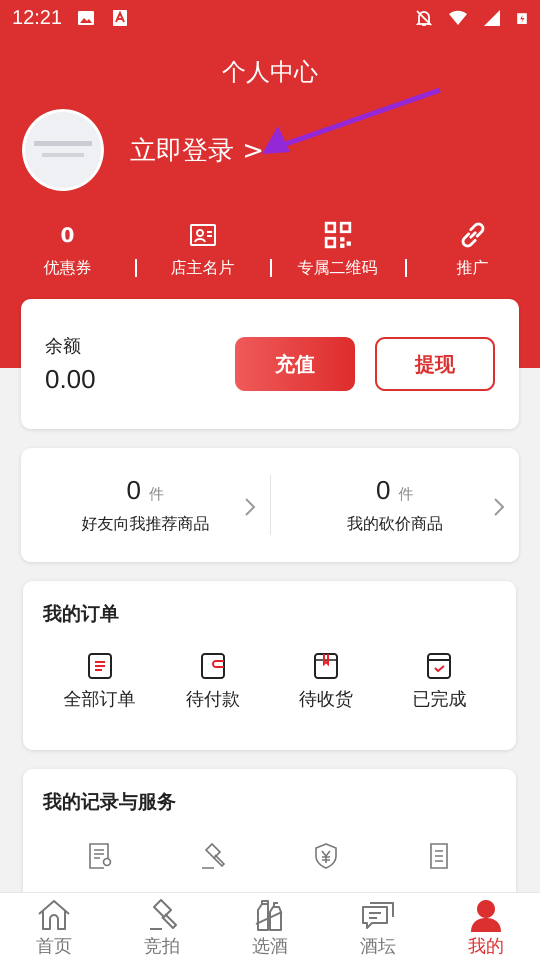  Describe the element at coordinates (326, 699) in the screenshot. I see `order-status-link: 待收货` at that location.